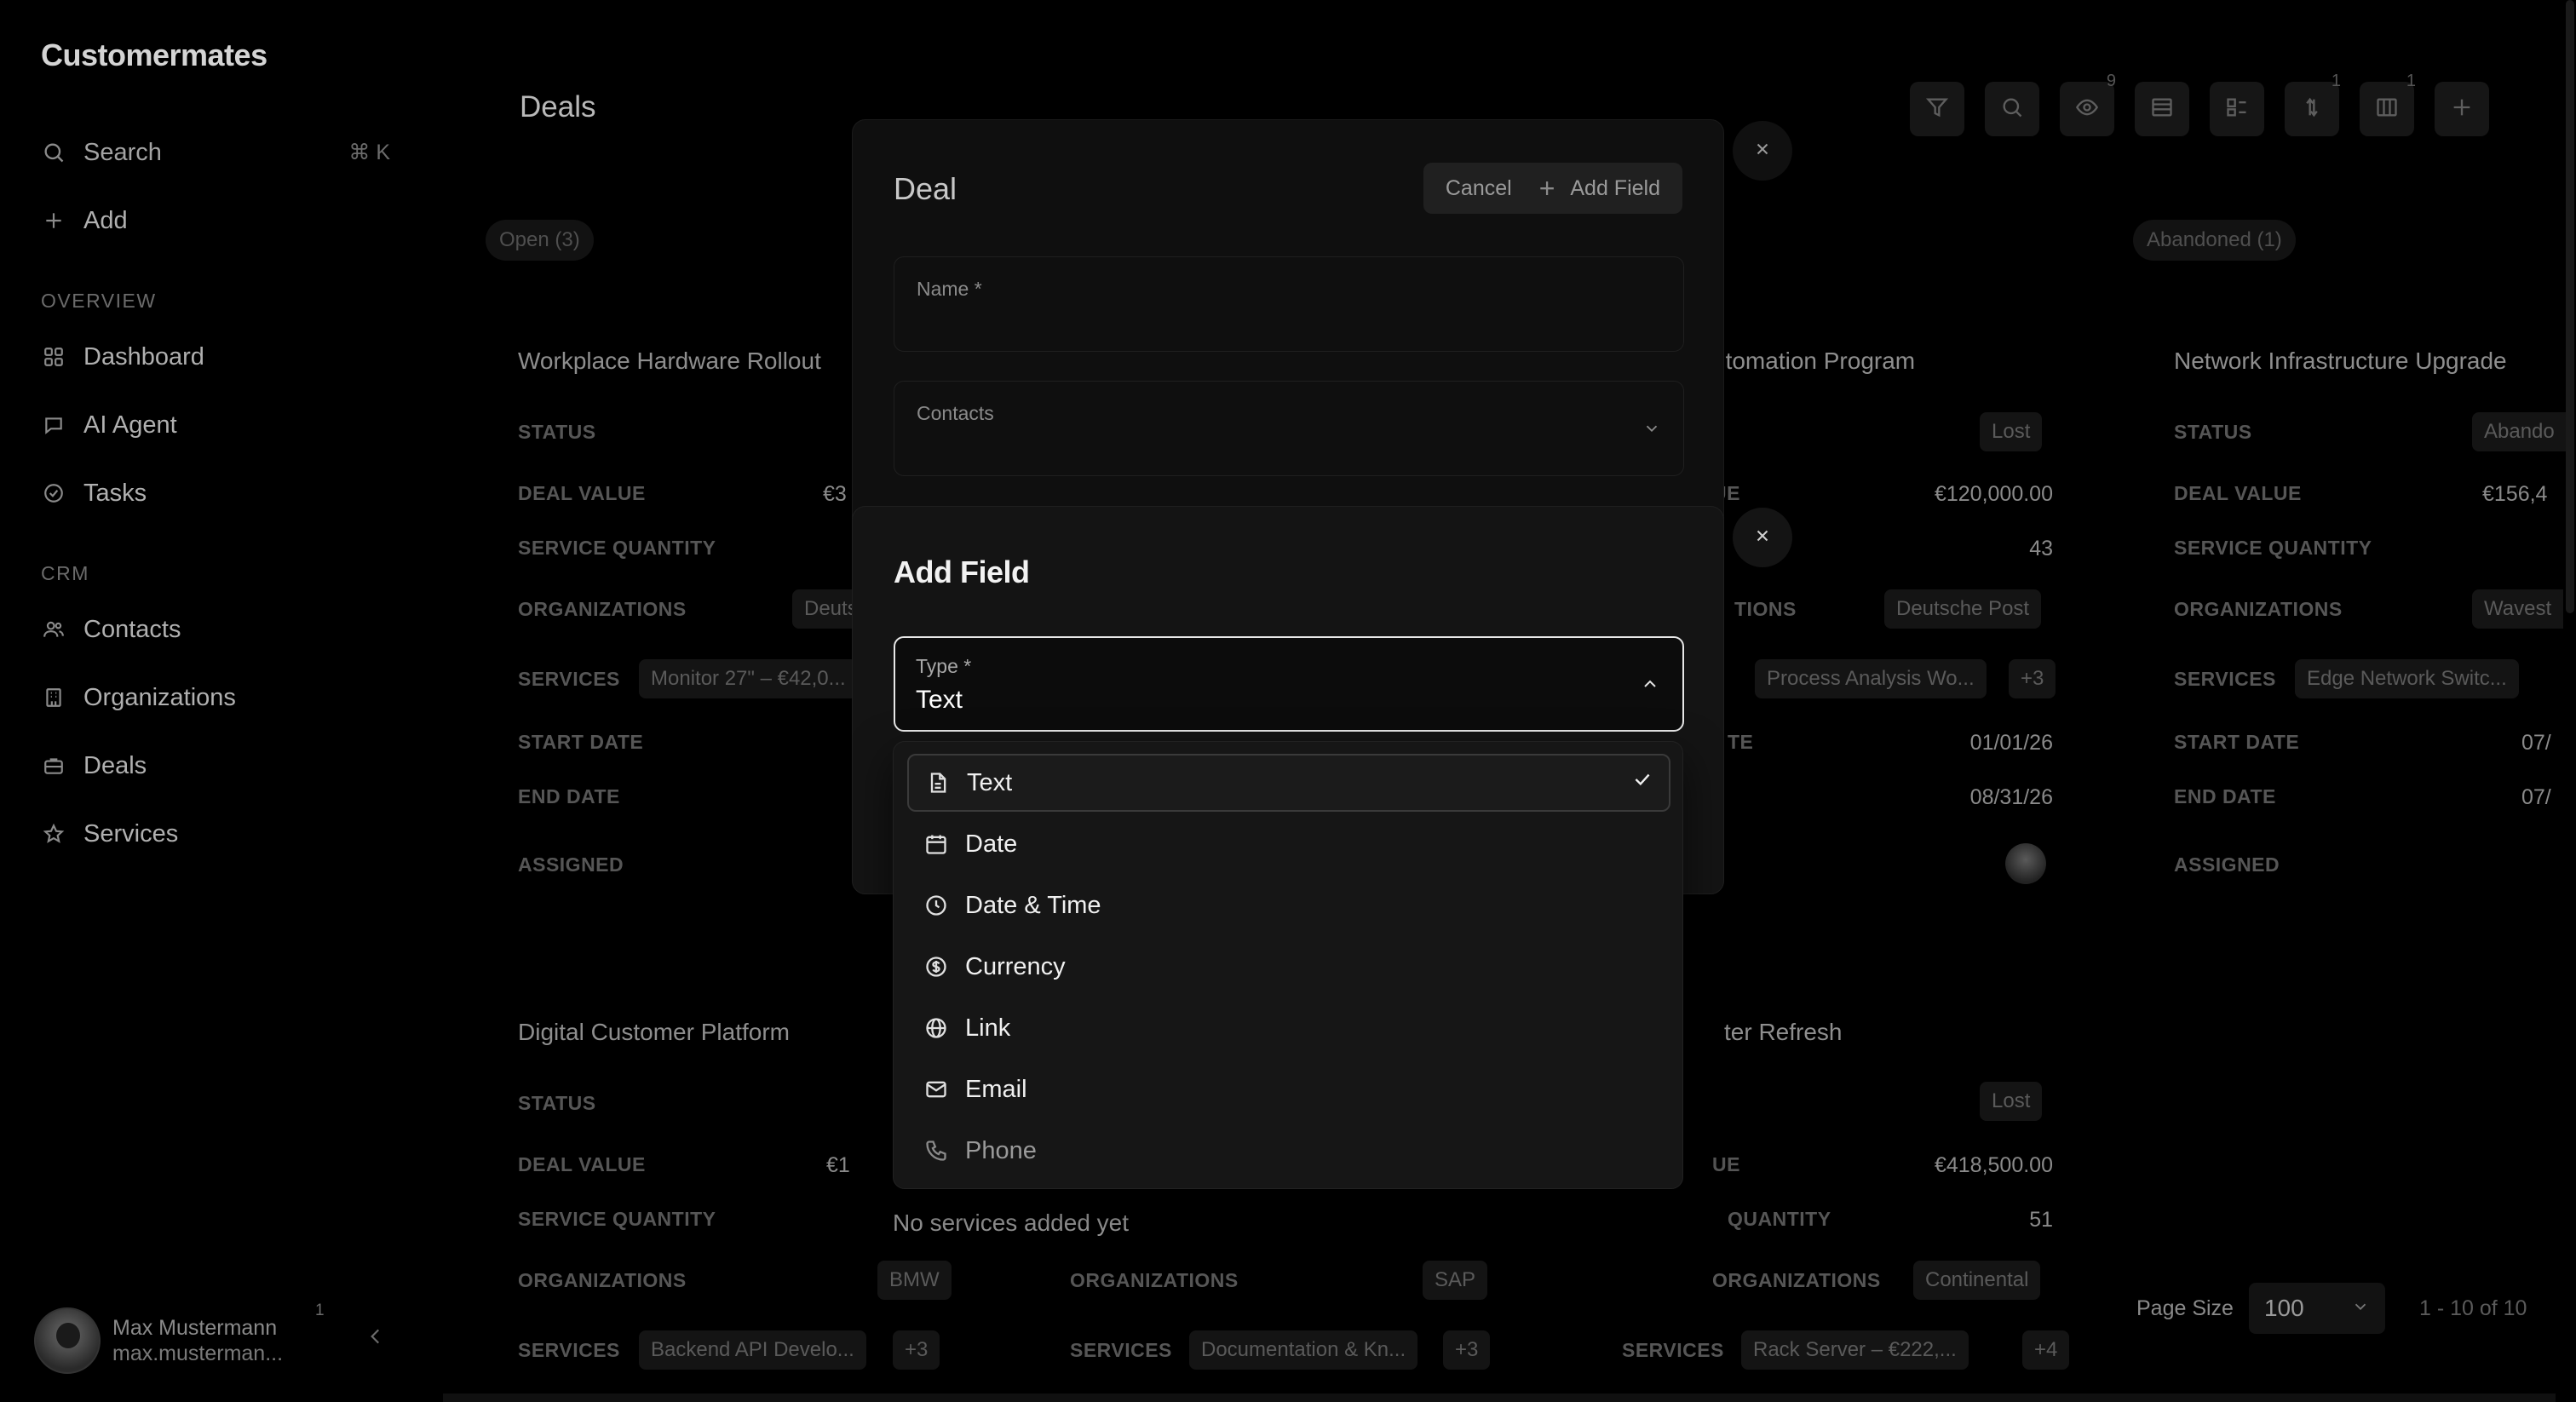 This screenshot has height=1402, width=2576. I want to click on table-view-button, so click(2162, 109).